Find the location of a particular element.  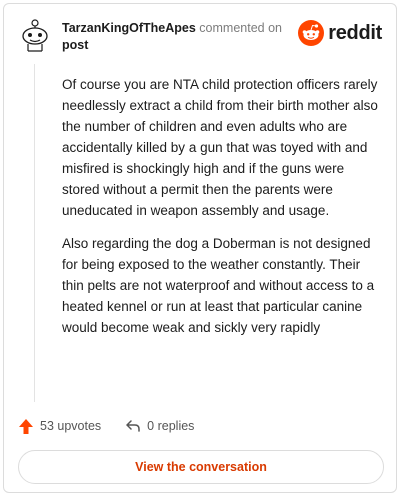

action-text: commented on is located at coordinates (240, 28).